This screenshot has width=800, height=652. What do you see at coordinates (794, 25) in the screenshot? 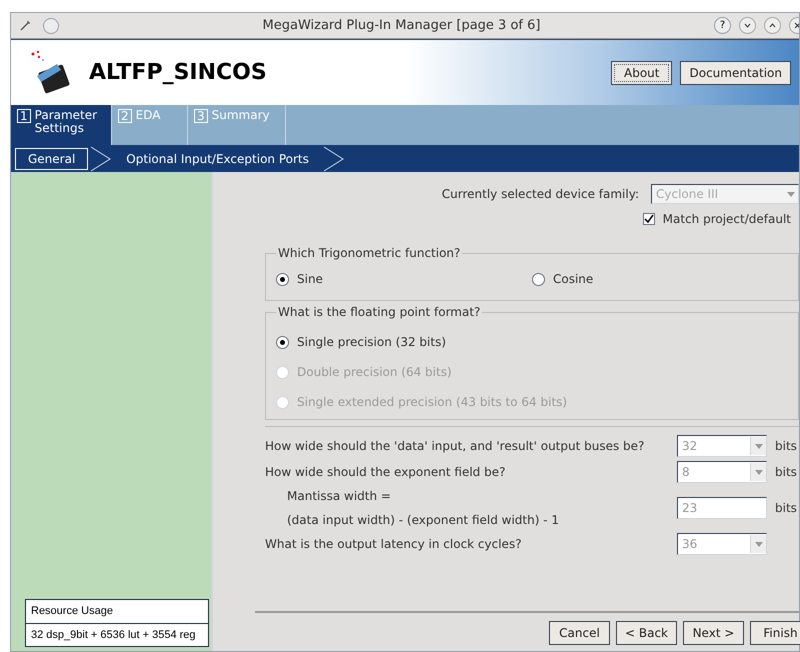
I see `close-icon` at bounding box center [794, 25].